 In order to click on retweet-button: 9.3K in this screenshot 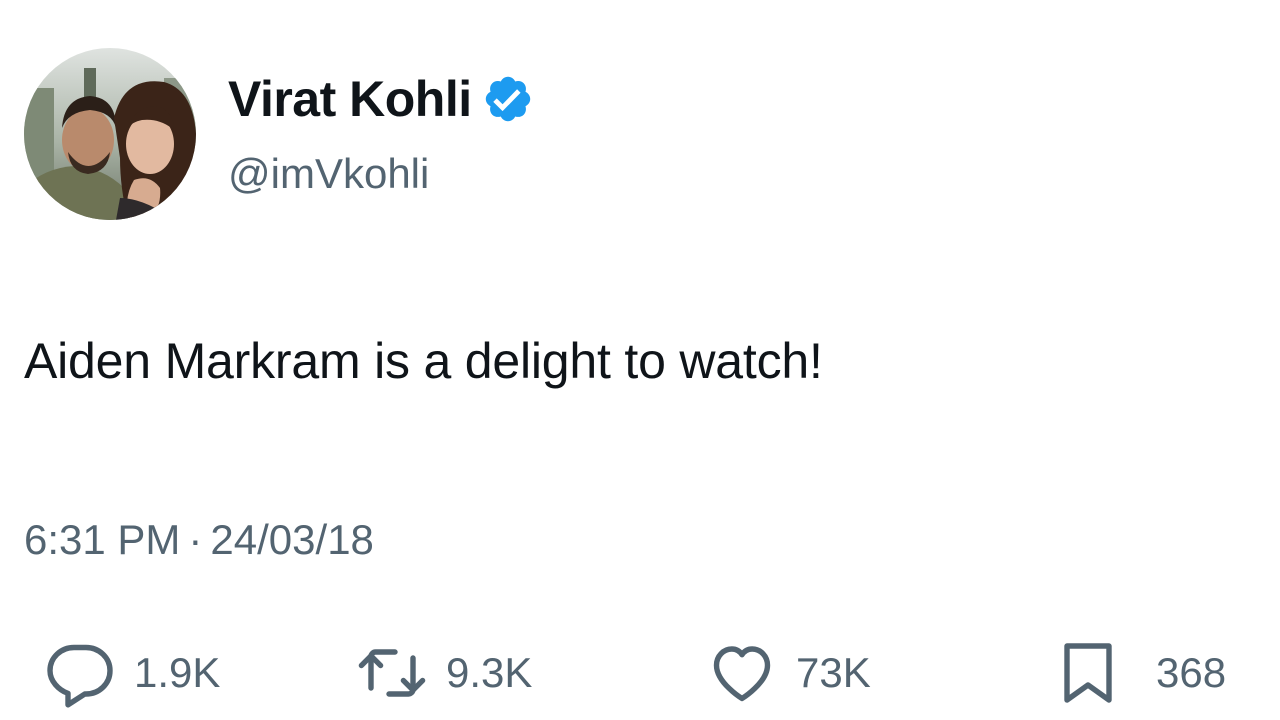, I will do `click(444, 673)`.